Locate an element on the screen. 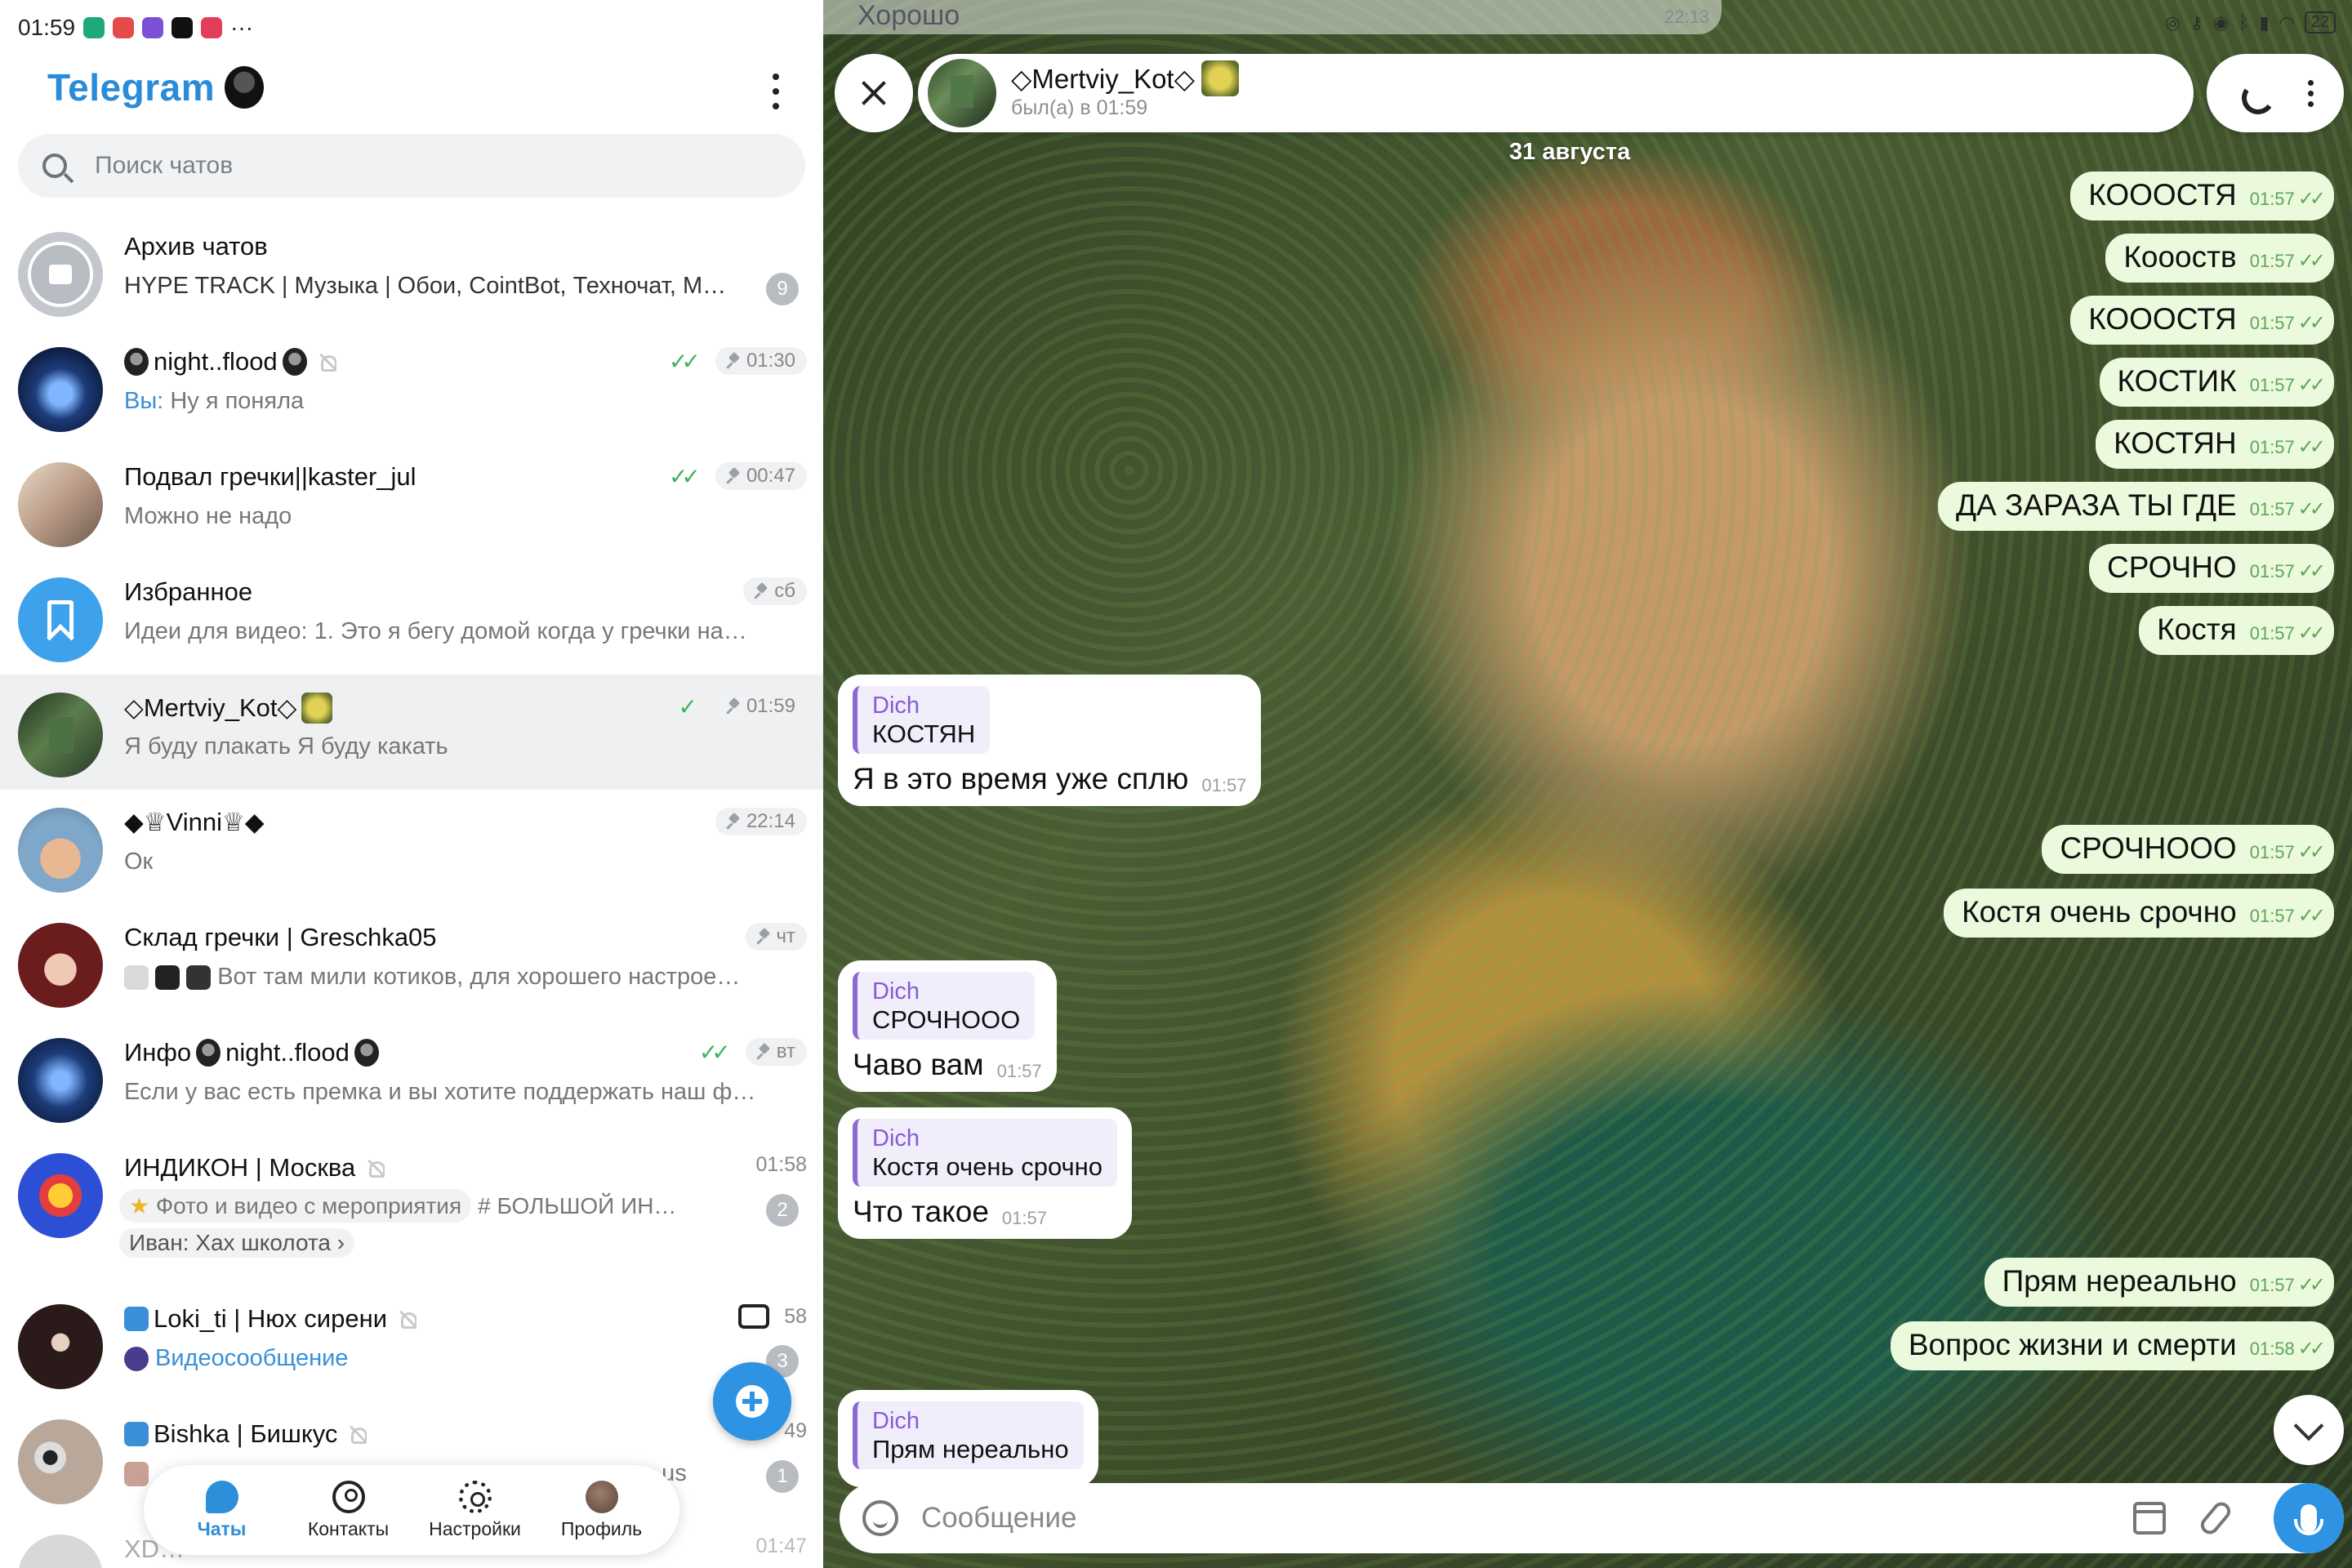  quote-text: Прям нереально is located at coordinates (970, 1449).